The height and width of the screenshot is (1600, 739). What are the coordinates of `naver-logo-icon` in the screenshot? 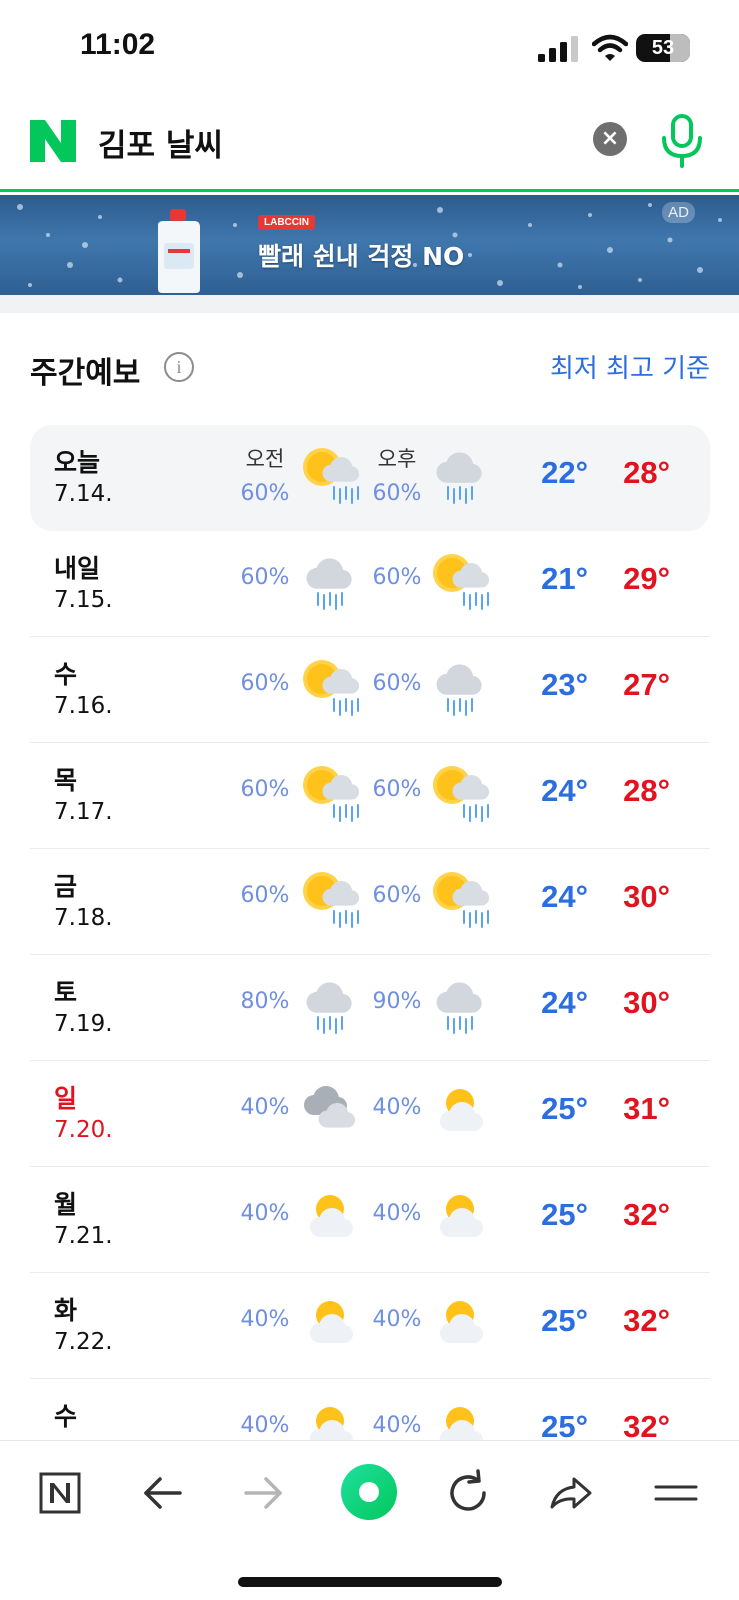 It's located at (53, 141).